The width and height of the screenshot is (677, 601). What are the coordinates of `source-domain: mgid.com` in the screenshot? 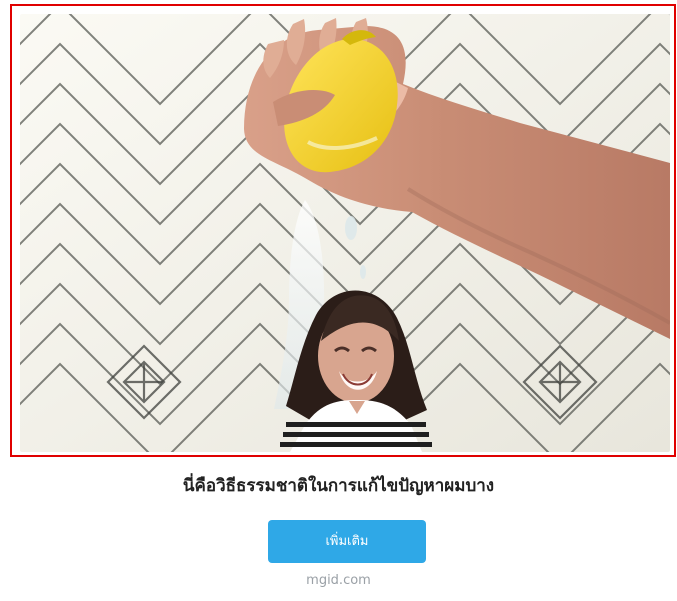 It's located at (338, 580).